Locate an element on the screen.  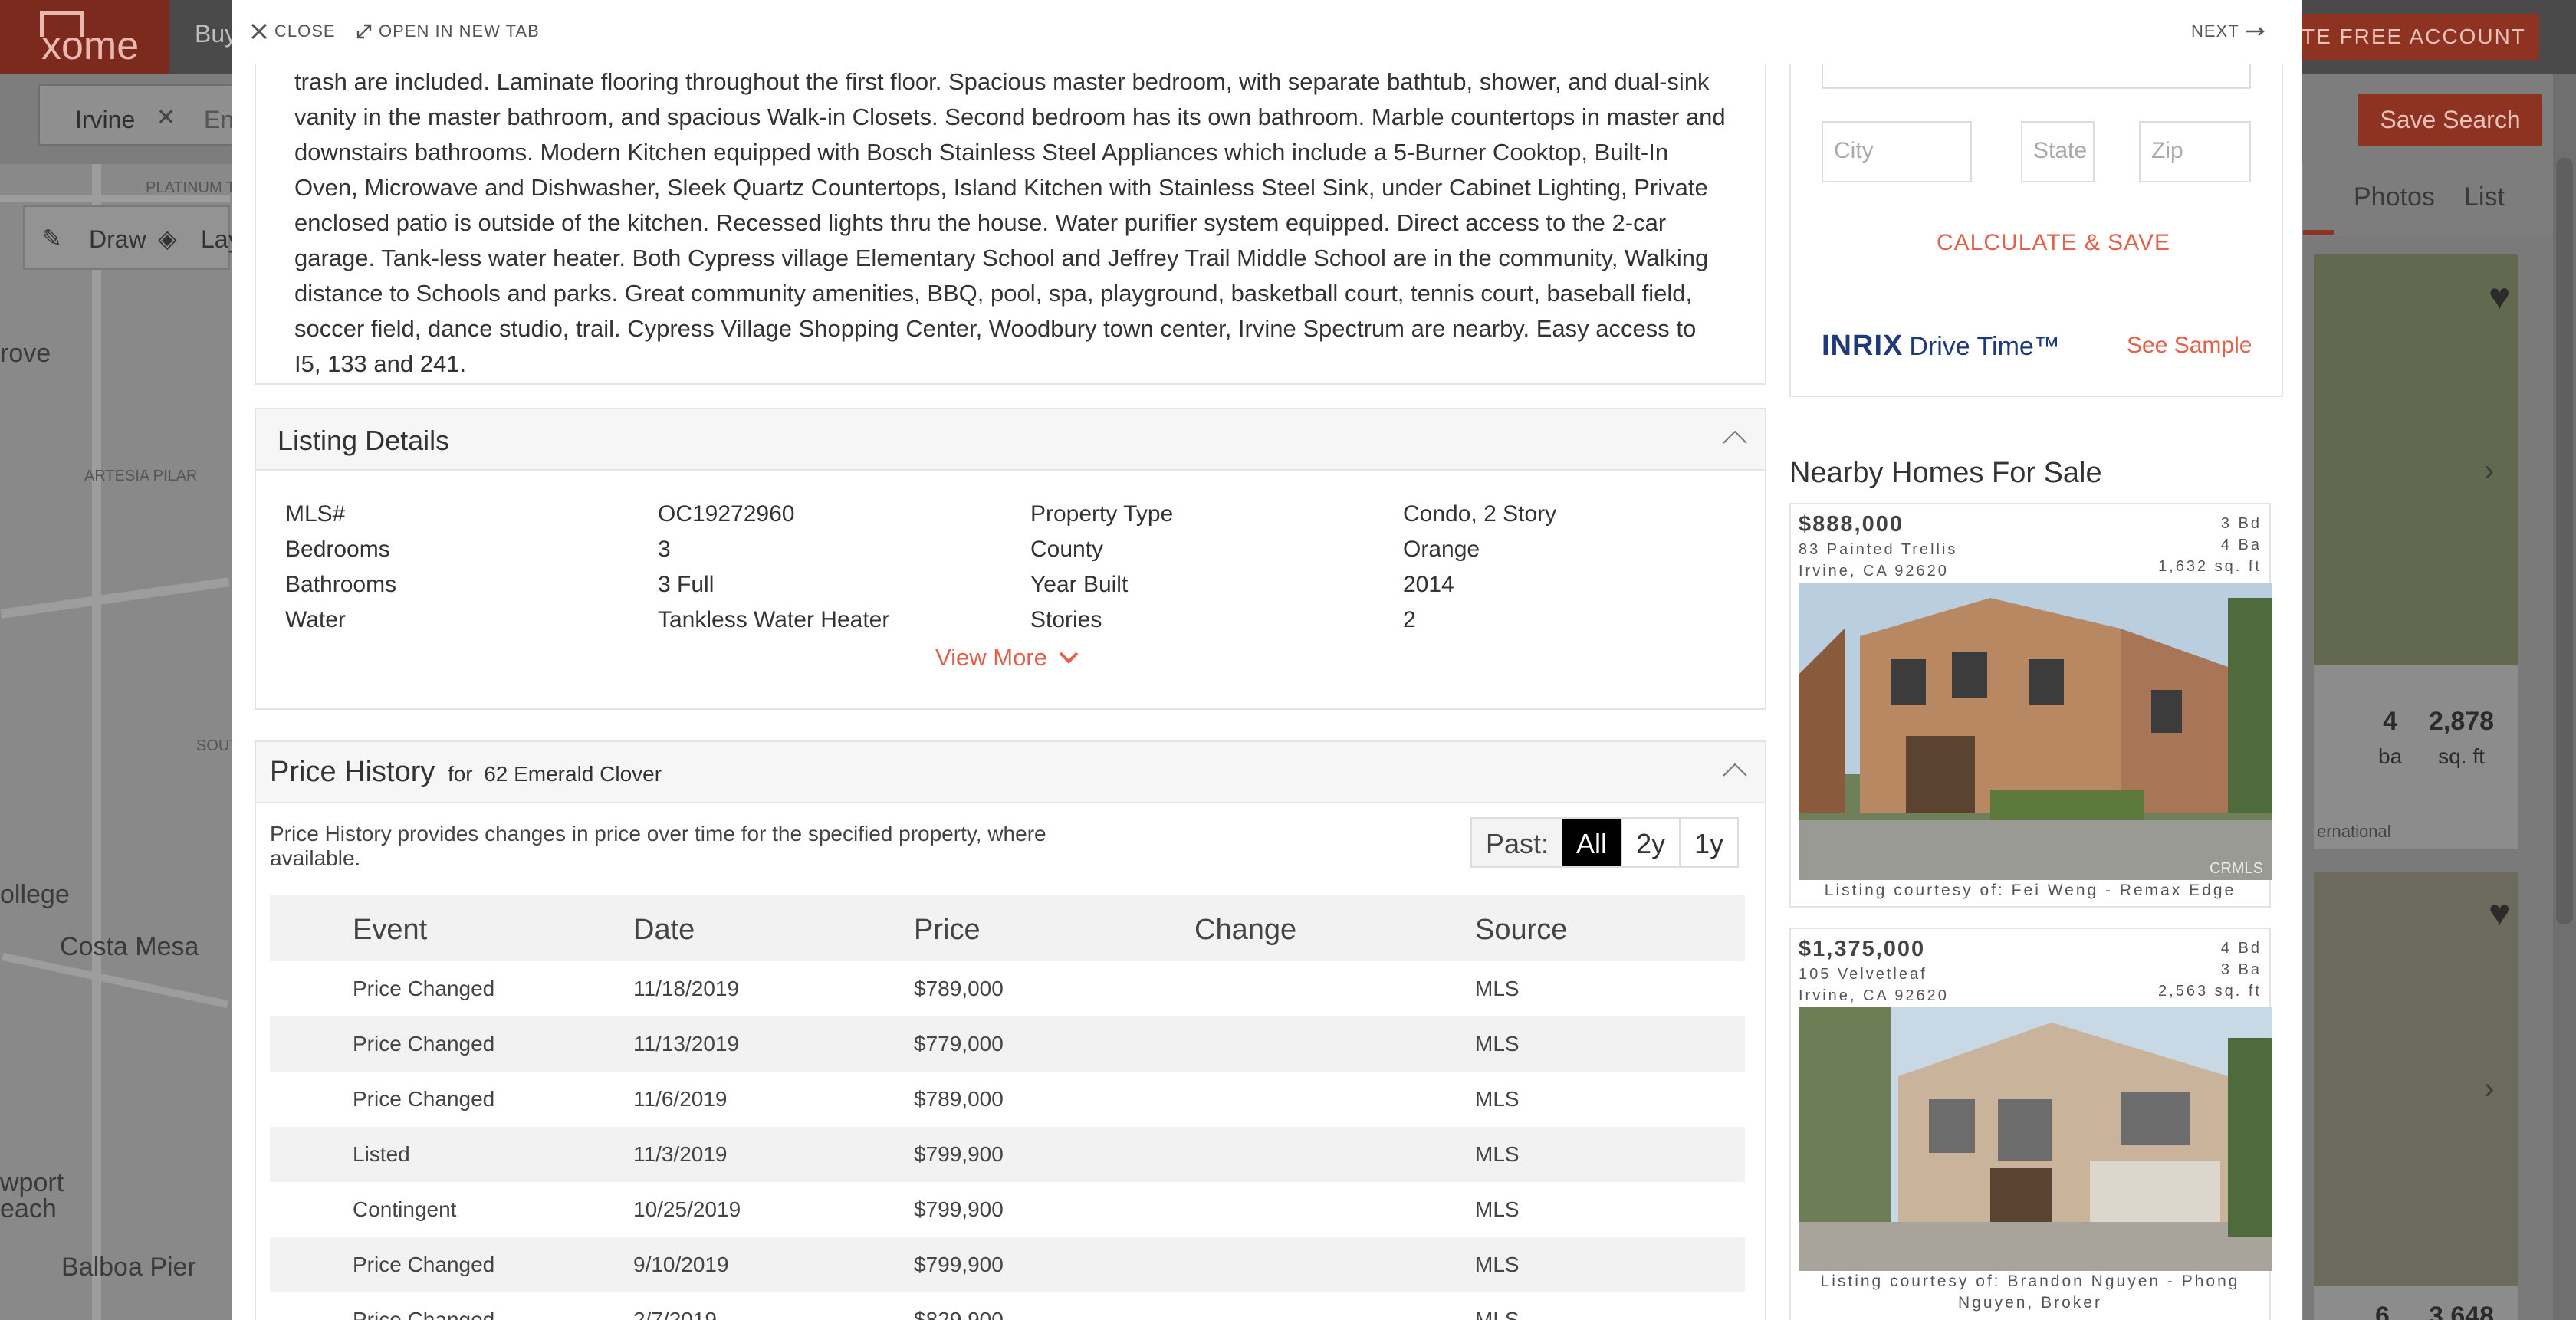
table-row: Price Changed 11/6/2019 $789,000 MLS is located at coordinates (1008, 1099).